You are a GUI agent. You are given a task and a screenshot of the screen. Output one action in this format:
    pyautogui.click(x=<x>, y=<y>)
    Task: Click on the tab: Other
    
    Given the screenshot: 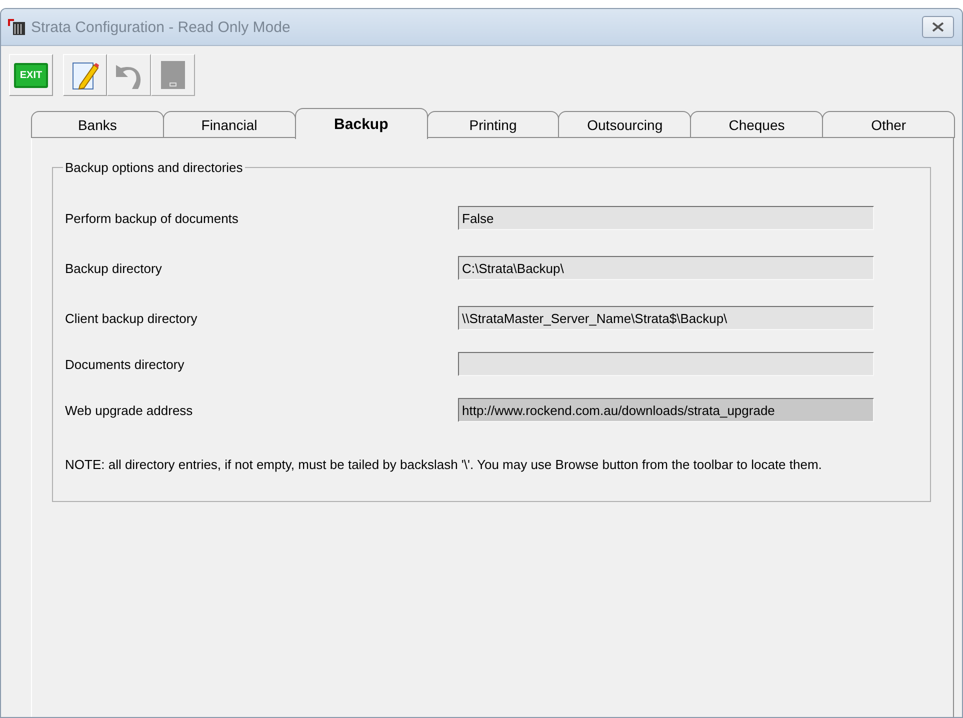 What is the action you would take?
    pyautogui.click(x=889, y=124)
    